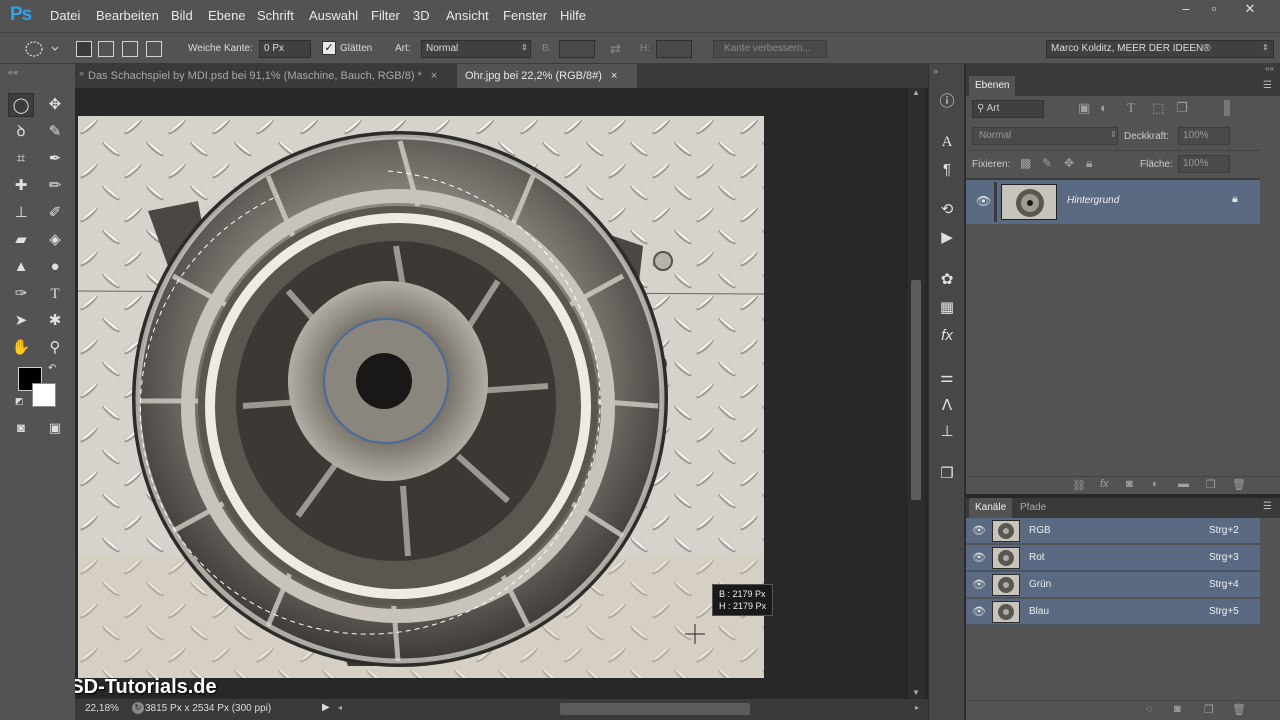 The image size is (1280, 720). I want to click on intersect-selection-icon, so click(154, 49).